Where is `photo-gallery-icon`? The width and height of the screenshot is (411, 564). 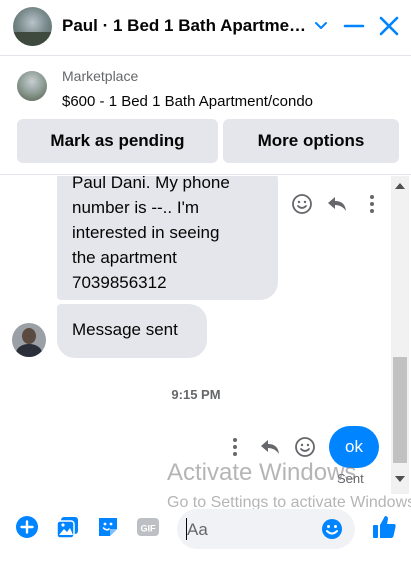 photo-gallery-icon is located at coordinates (68, 527).